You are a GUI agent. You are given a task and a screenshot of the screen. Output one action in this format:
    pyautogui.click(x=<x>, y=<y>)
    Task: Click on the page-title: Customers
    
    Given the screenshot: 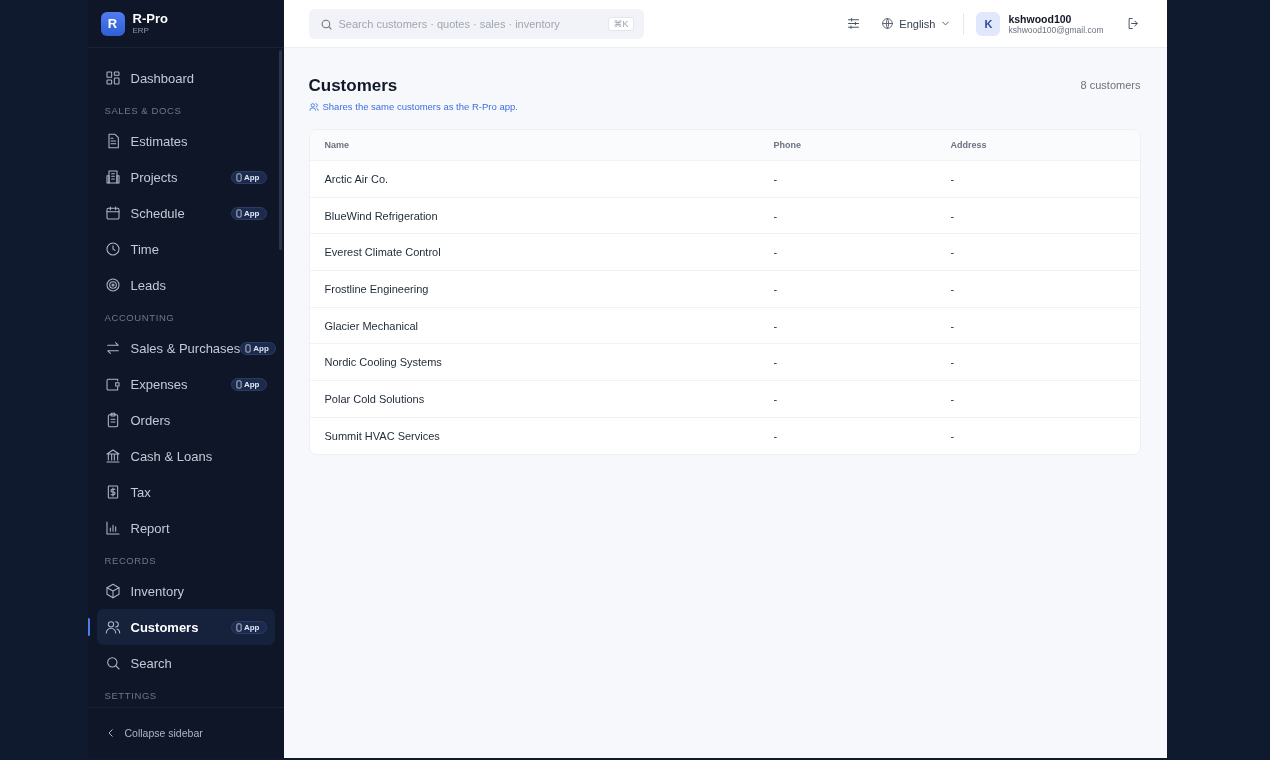 What is the action you would take?
    pyautogui.click(x=353, y=86)
    